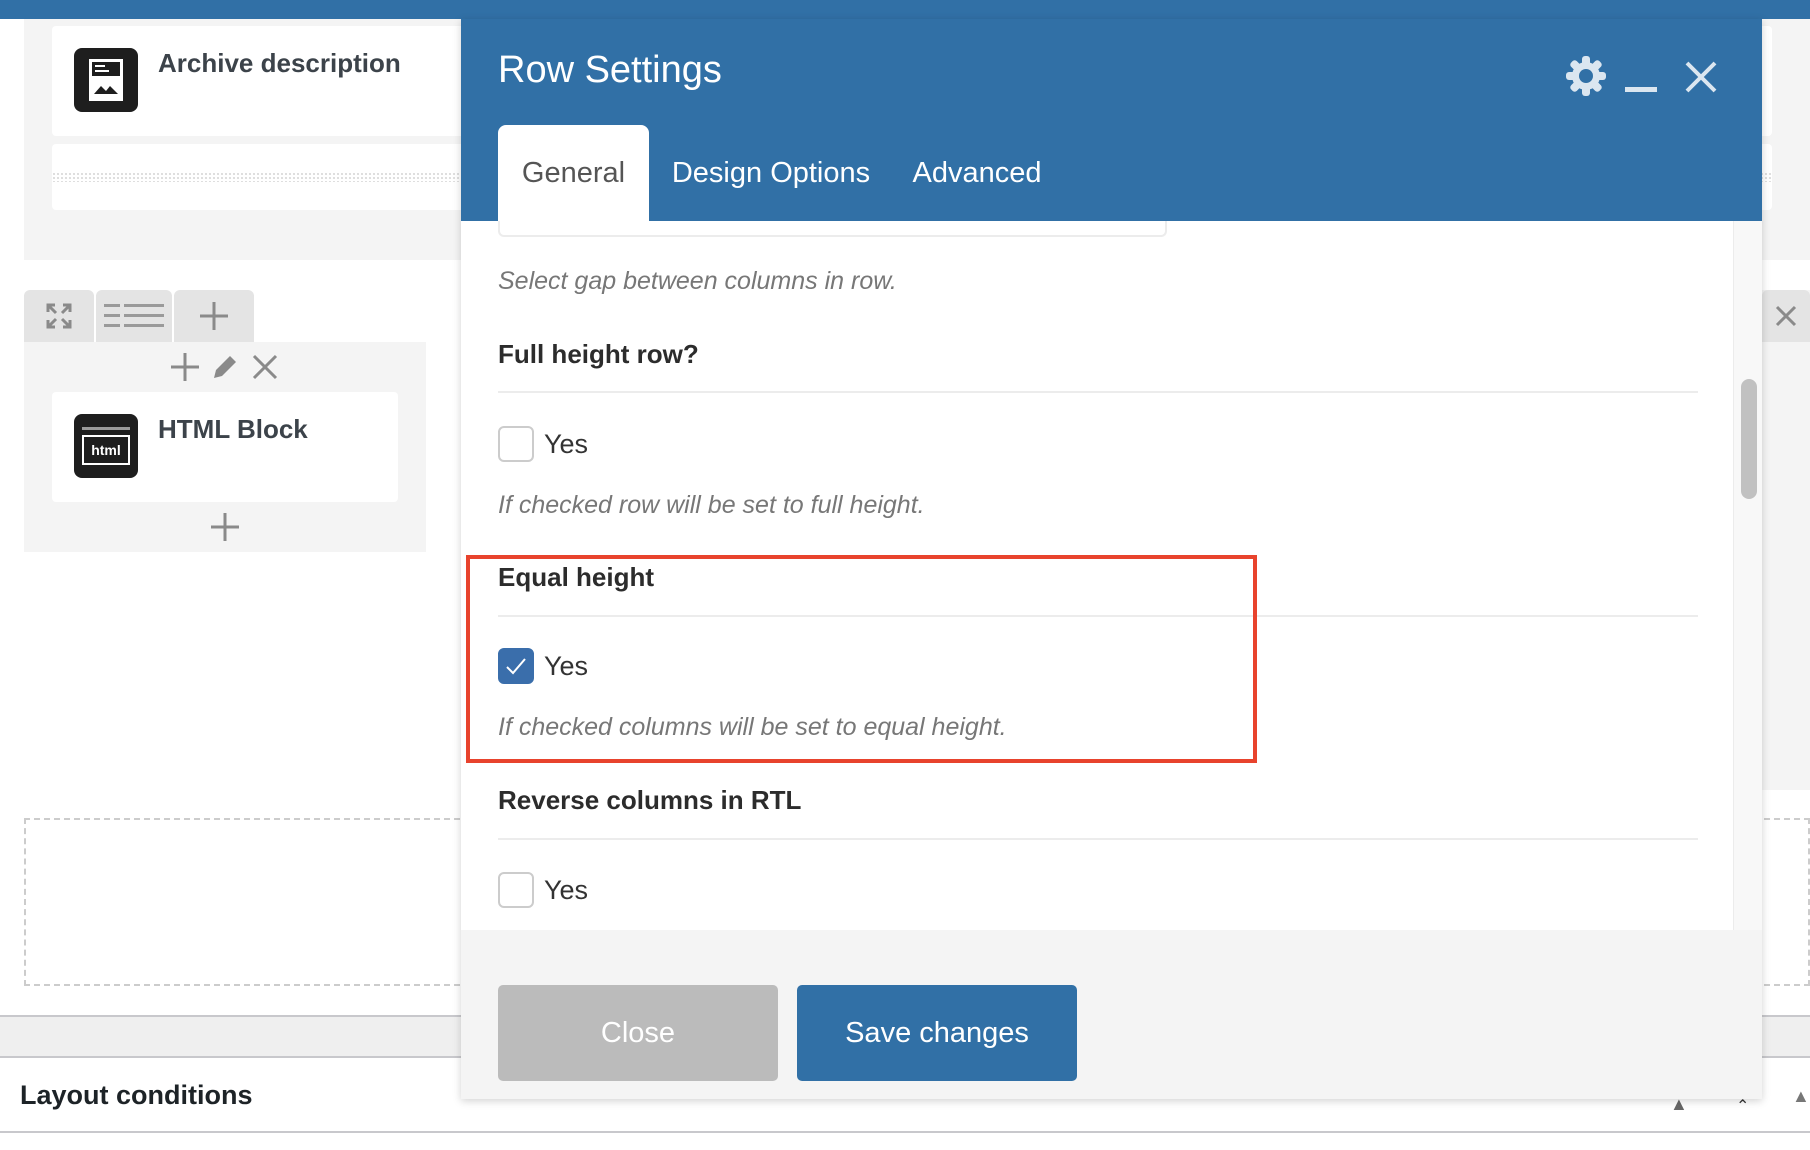 The image size is (1810, 1150). I want to click on gear-icon, so click(1586, 76).